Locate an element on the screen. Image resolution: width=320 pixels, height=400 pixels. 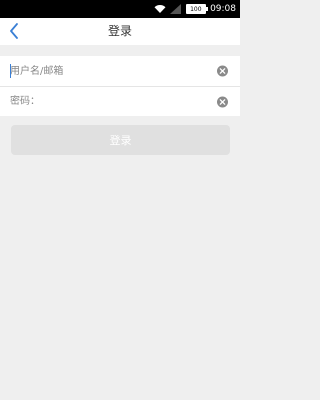
password-row is located at coordinates (120, 101).